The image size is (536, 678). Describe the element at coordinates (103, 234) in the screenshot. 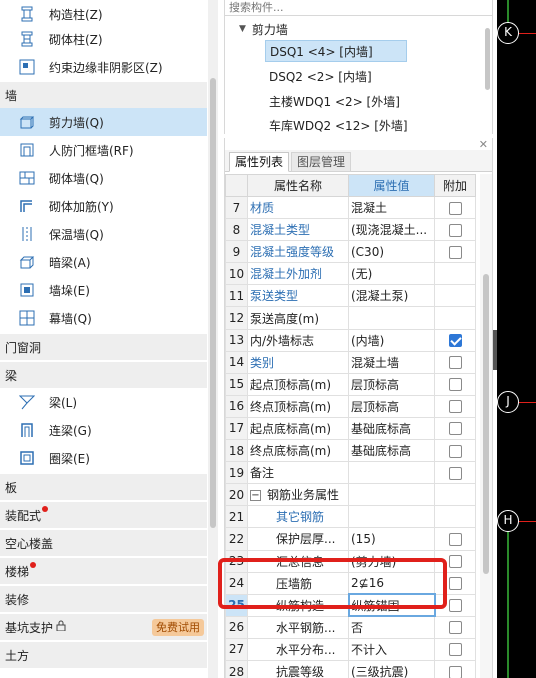

I see `tree-item-insulation-wall: 保温墙(Q)` at that location.